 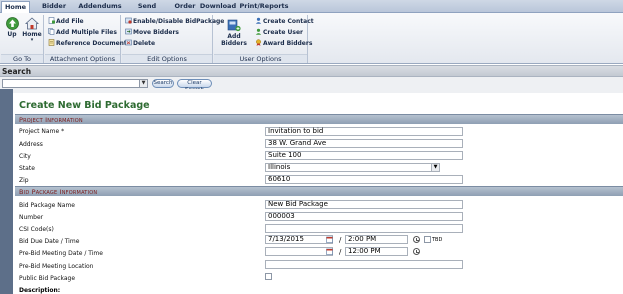 What do you see at coordinates (288, 43) in the screenshot?
I see `award-bidders-label: Award Bidders` at bounding box center [288, 43].